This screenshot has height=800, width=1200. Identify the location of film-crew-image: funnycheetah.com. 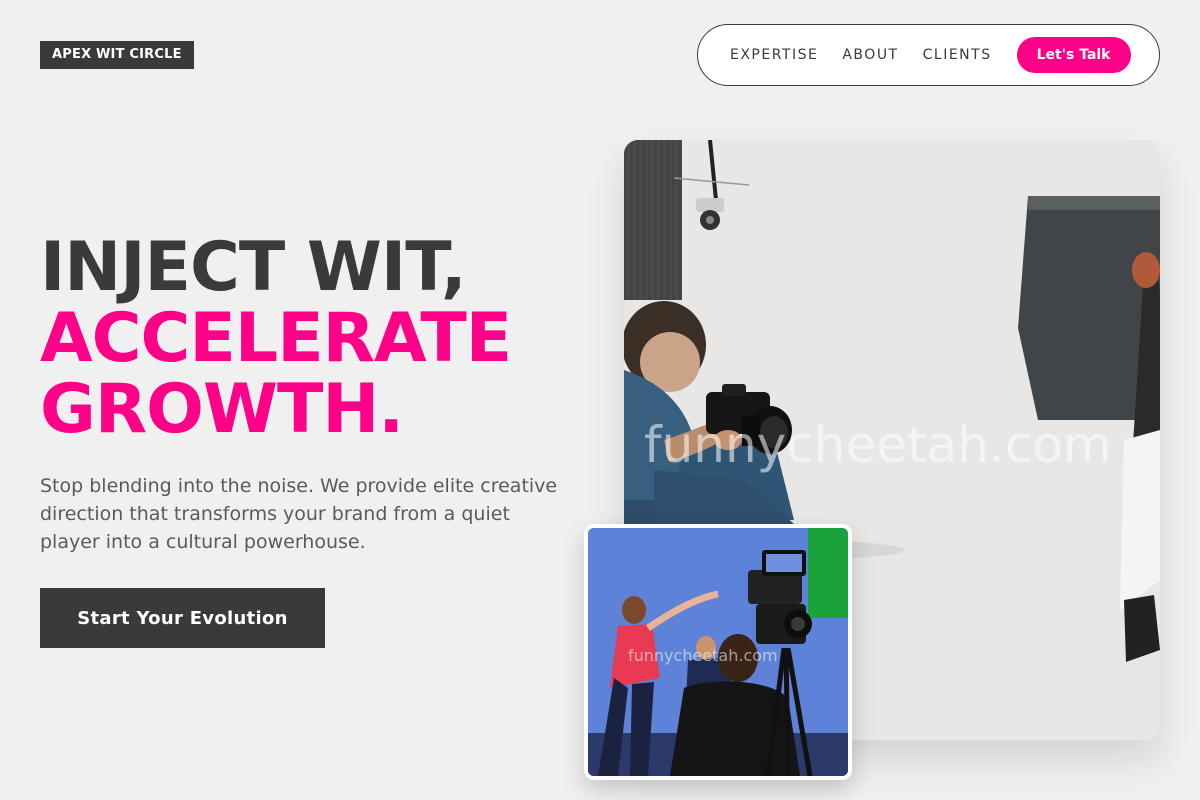
(718, 652).